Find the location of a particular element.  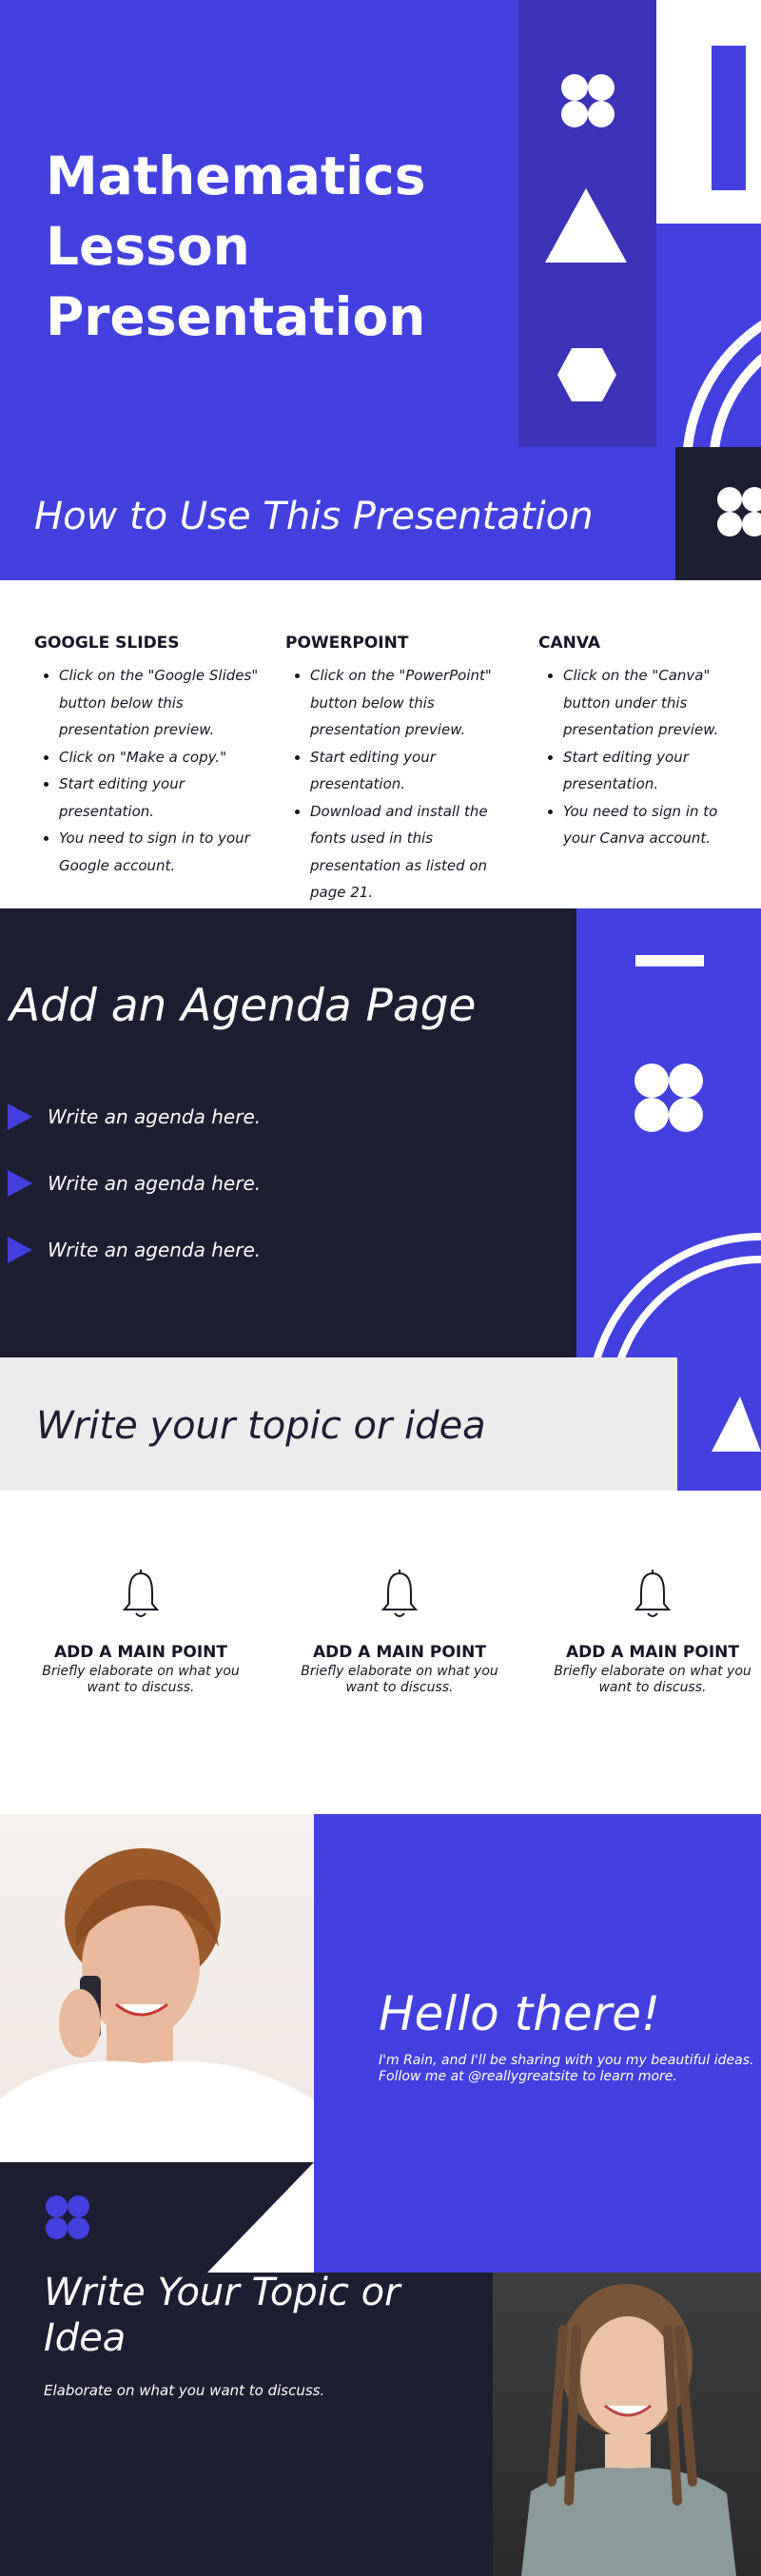

presentation-title: Mathematics Lesson Presentation is located at coordinates (236, 247).